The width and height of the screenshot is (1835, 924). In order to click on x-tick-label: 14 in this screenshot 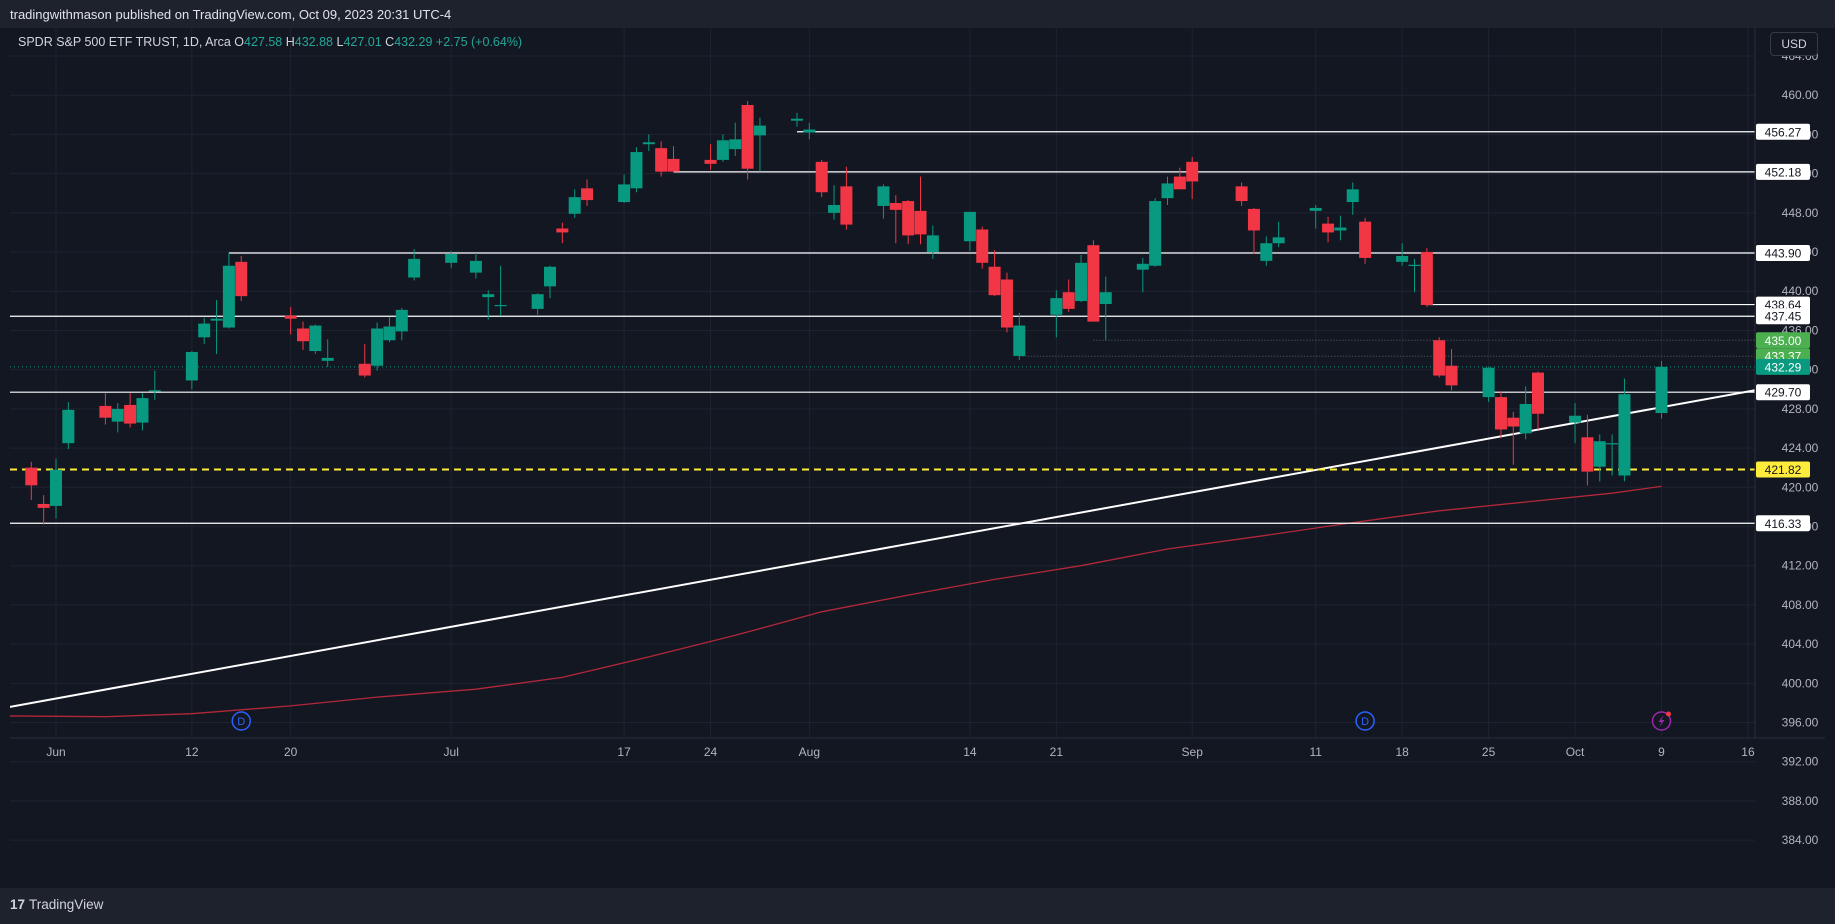, I will do `click(970, 752)`.